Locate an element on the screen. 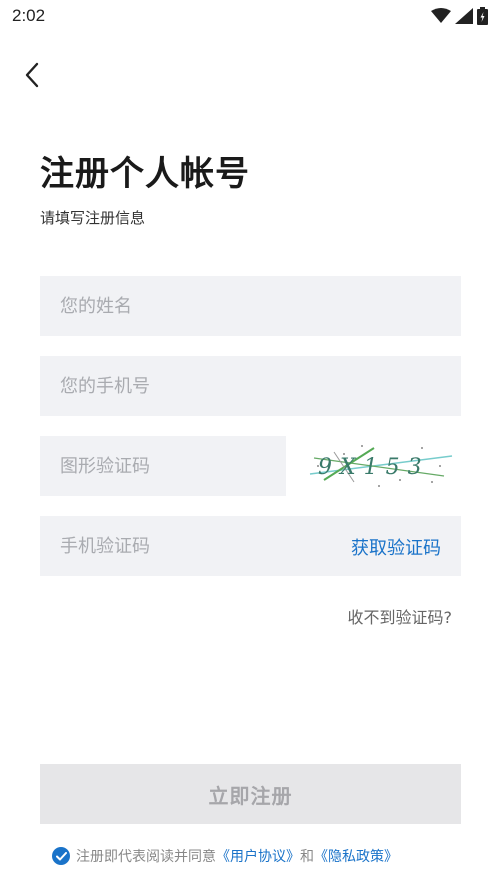 This screenshot has width=500, height=889. privacy-policy-link: 《隐私政策》 is located at coordinates (356, 856).